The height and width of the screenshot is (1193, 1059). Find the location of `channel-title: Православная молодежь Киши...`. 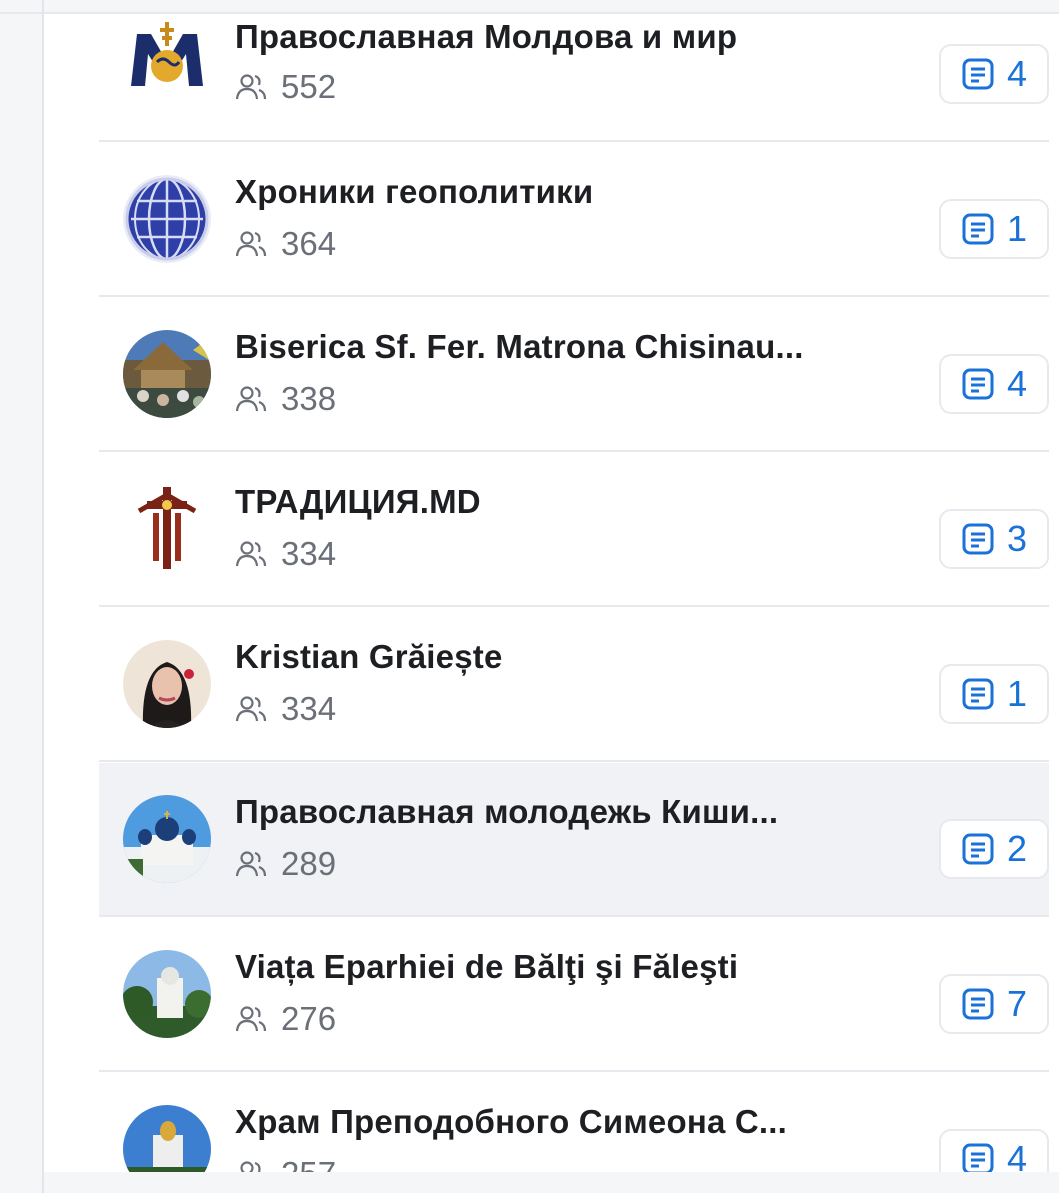

channel-title: Православная молодежь Киши... is located at coordinates (507, 811).